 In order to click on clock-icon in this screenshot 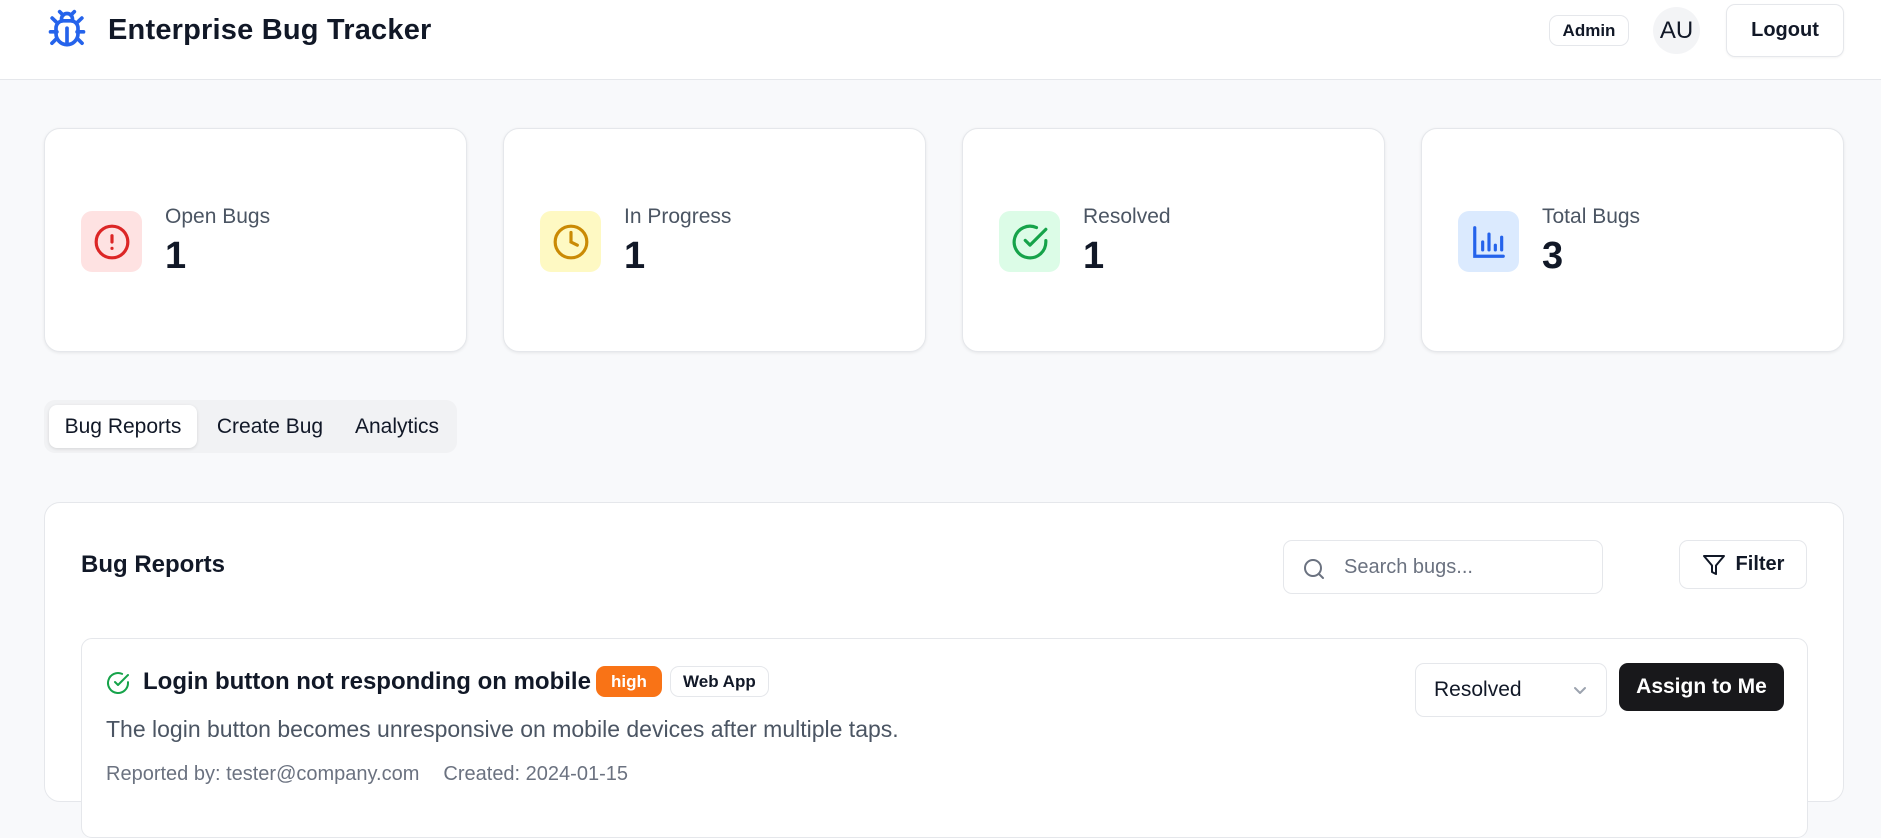, I will do `click(570, 241)`.